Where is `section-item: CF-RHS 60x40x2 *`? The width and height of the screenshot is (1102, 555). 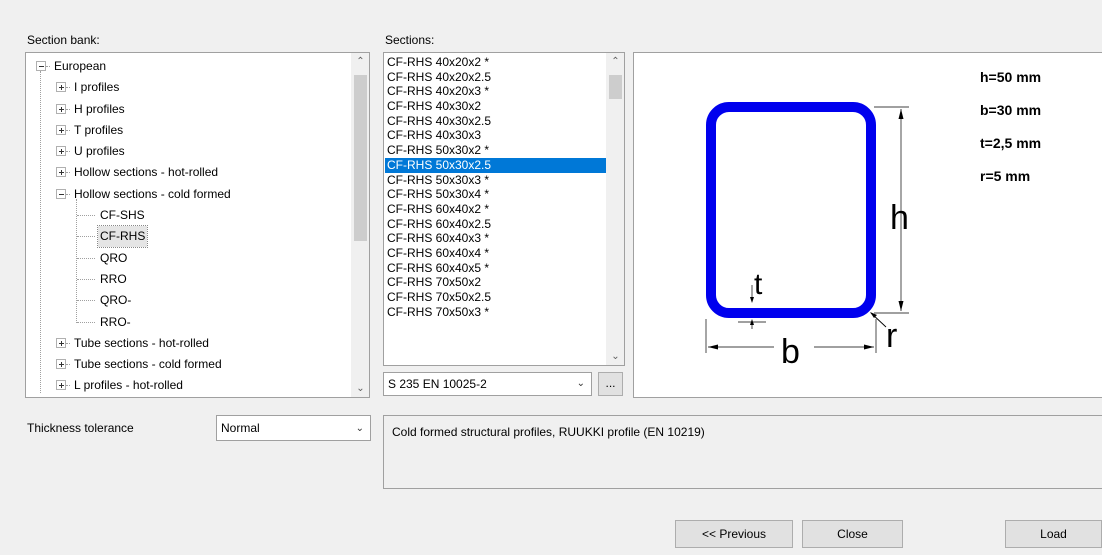 section-item: CF-RHS 60x40x2 * is located at coordinates (496, 209).